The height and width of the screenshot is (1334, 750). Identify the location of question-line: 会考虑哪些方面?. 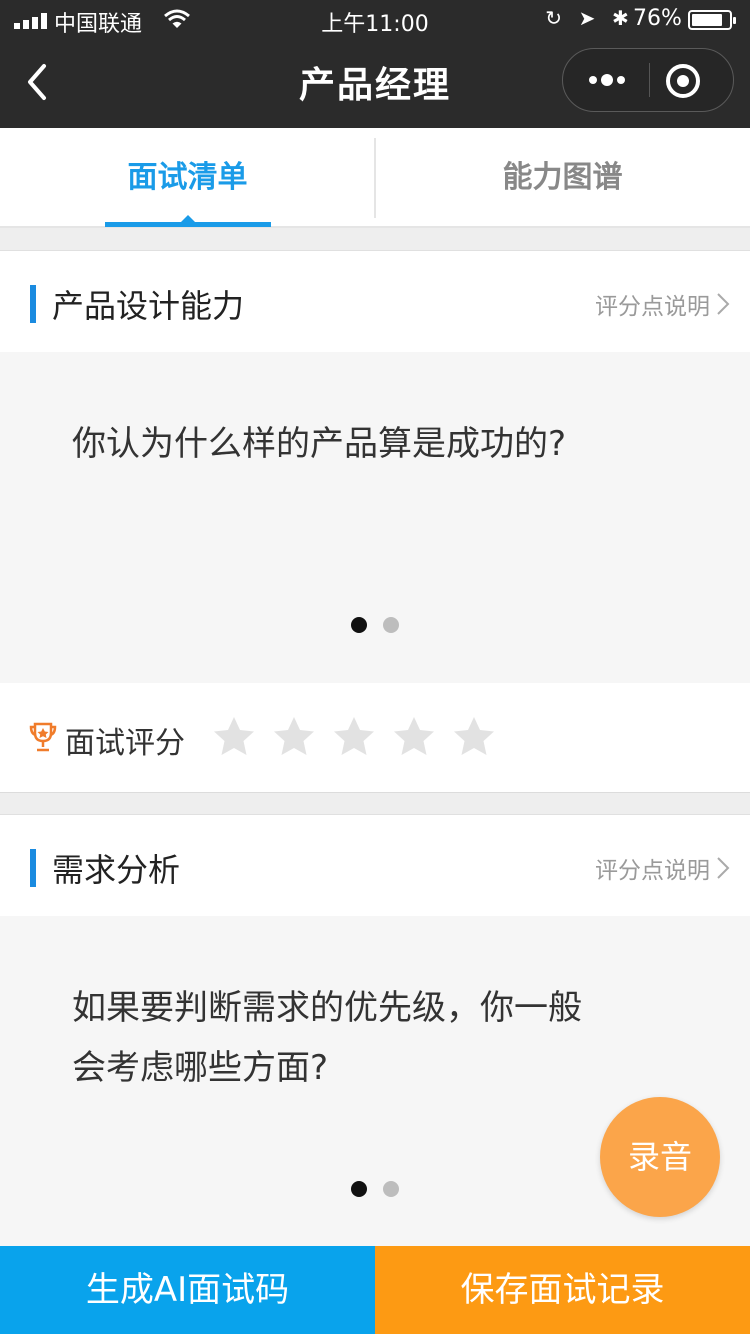
(200, 1068).